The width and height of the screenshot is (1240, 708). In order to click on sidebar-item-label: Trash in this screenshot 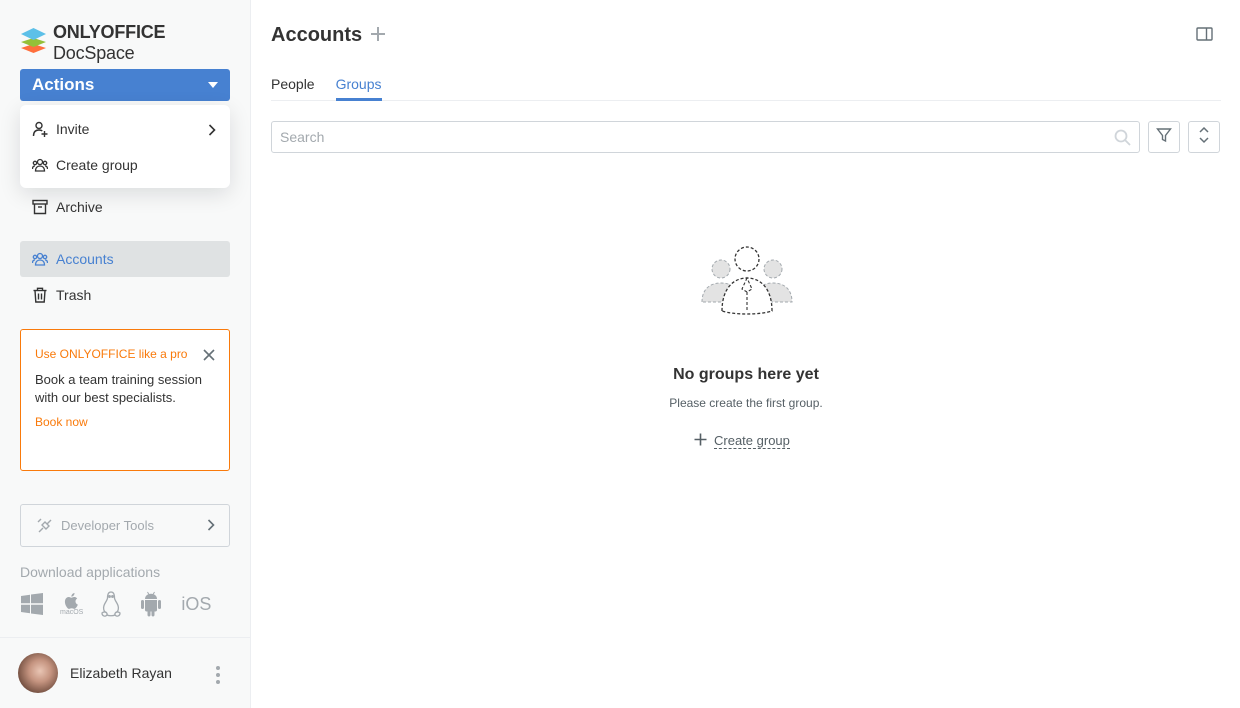, I will do `click(74, 295)`.